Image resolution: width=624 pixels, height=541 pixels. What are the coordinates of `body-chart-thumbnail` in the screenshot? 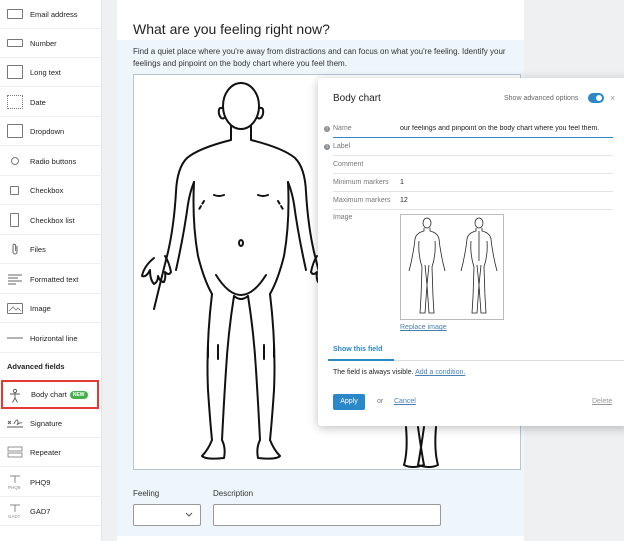 It's located at (452, 267).